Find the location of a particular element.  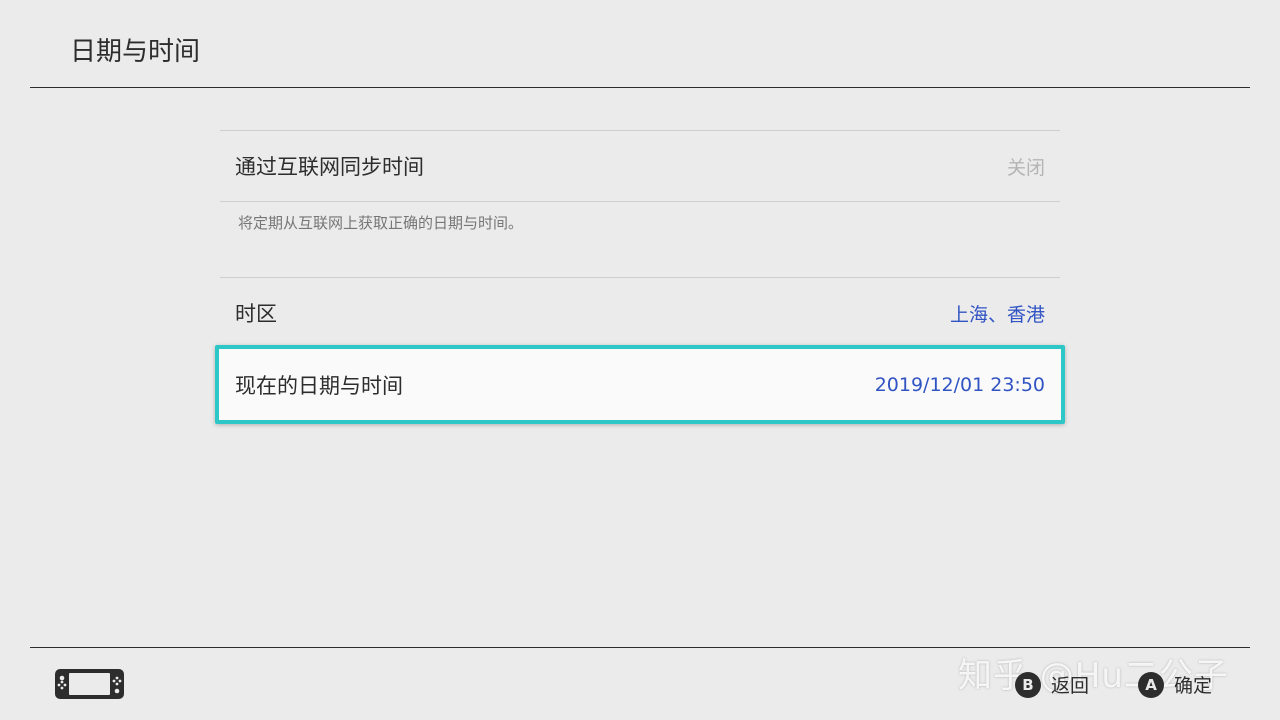

a-button-icon: A is located at coordinates (1151, 684).